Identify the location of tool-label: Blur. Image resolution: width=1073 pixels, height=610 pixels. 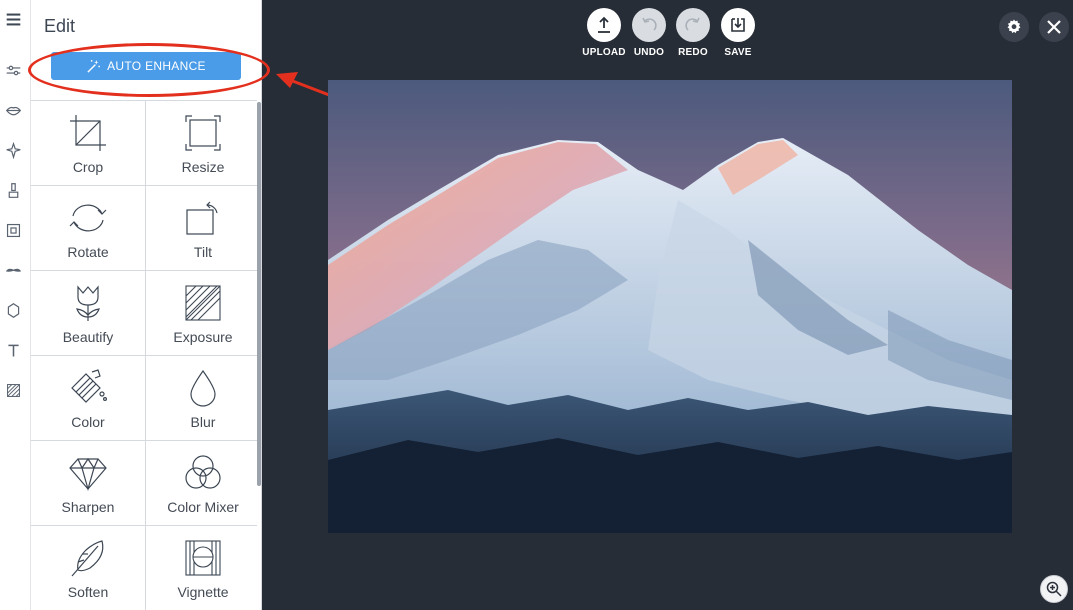
(203, 422).